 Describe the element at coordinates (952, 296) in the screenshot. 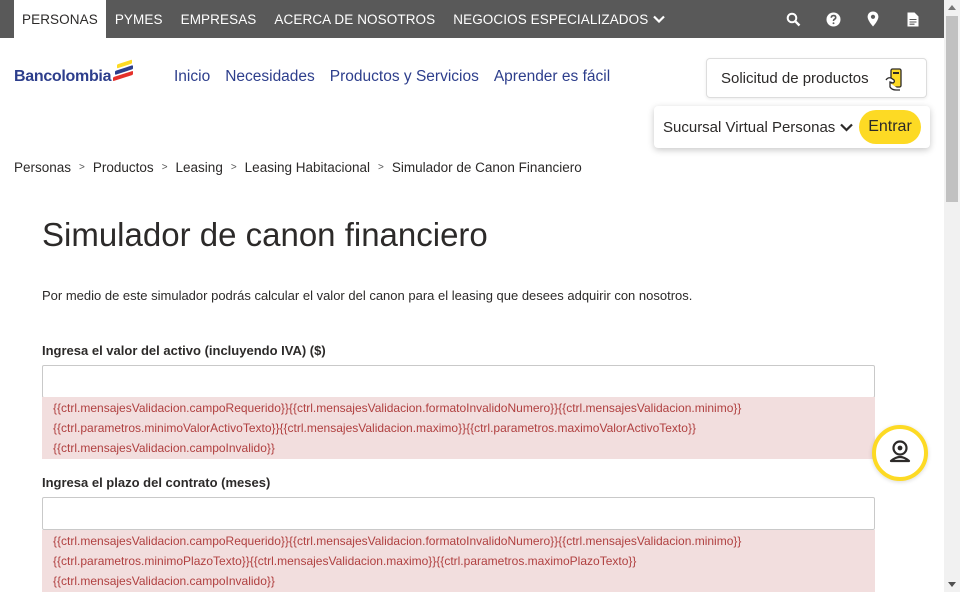

I see `page-scrollbar` at that location.